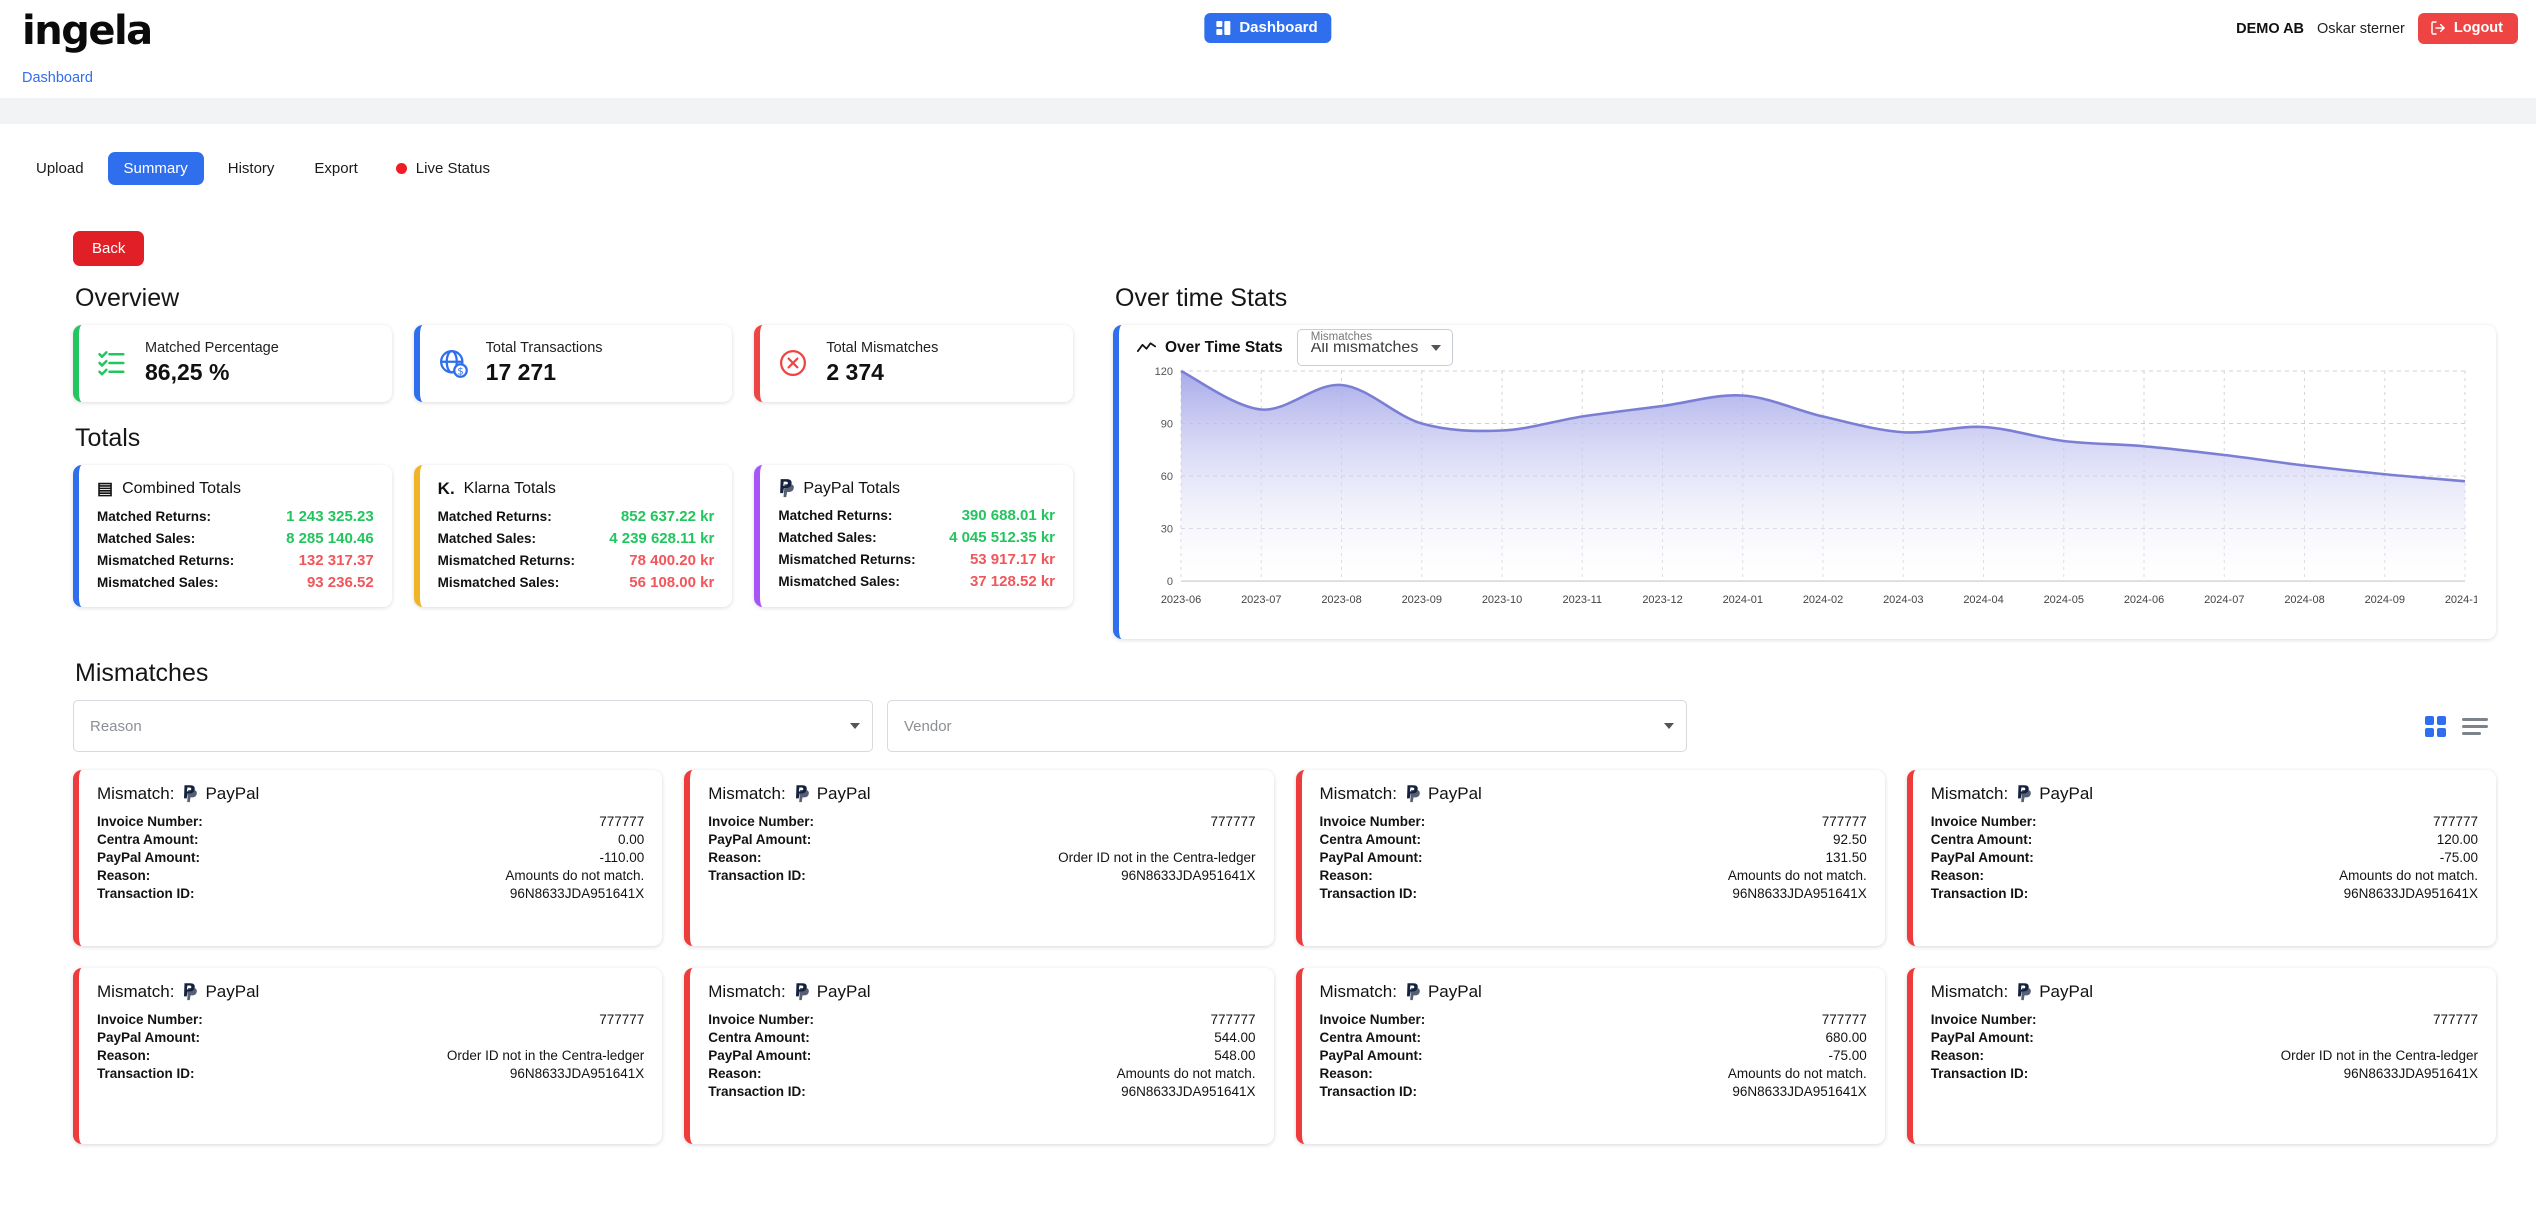 The width and height of the screenshot is (2536, 1222). What do you see at coordinates (1593, 857) in the screenshot?
I see `mismatch-detail-row: PayPal Amount: 131.50` at bounding box center [1593, 857].